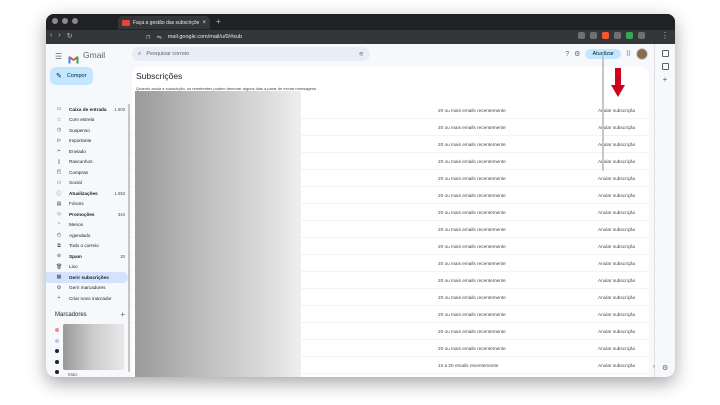 This screenshot has width=720, height=405. I want to click on site-settings-icon: ⇋, so click(159, 37).